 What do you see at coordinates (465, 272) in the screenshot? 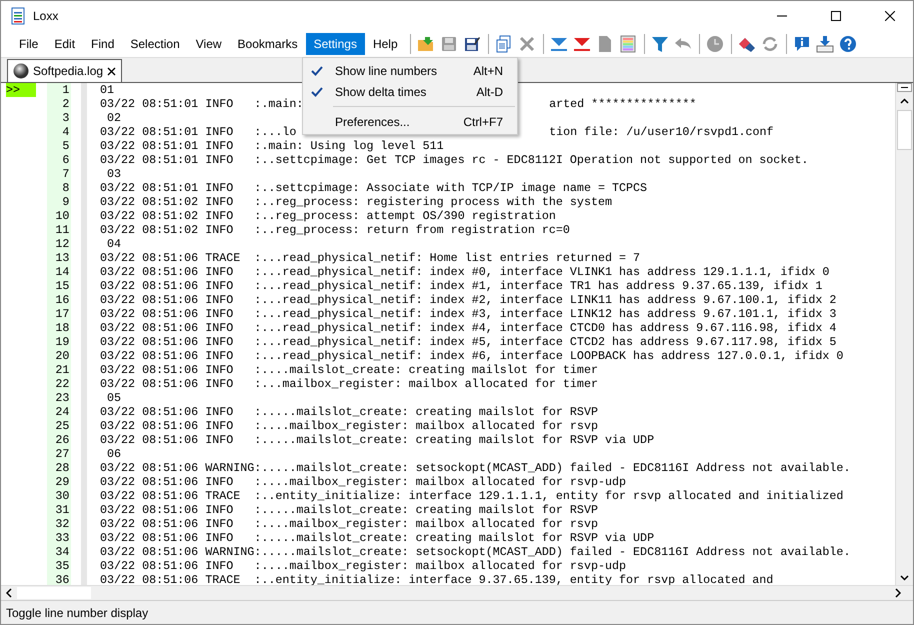
I see `log-line: 03/22 08:51:06 INFO :...read_physical_netif: index #0, interface VLINK1 has address 129.1.1.1, ifidx 0` at bounding box center [465, 272].